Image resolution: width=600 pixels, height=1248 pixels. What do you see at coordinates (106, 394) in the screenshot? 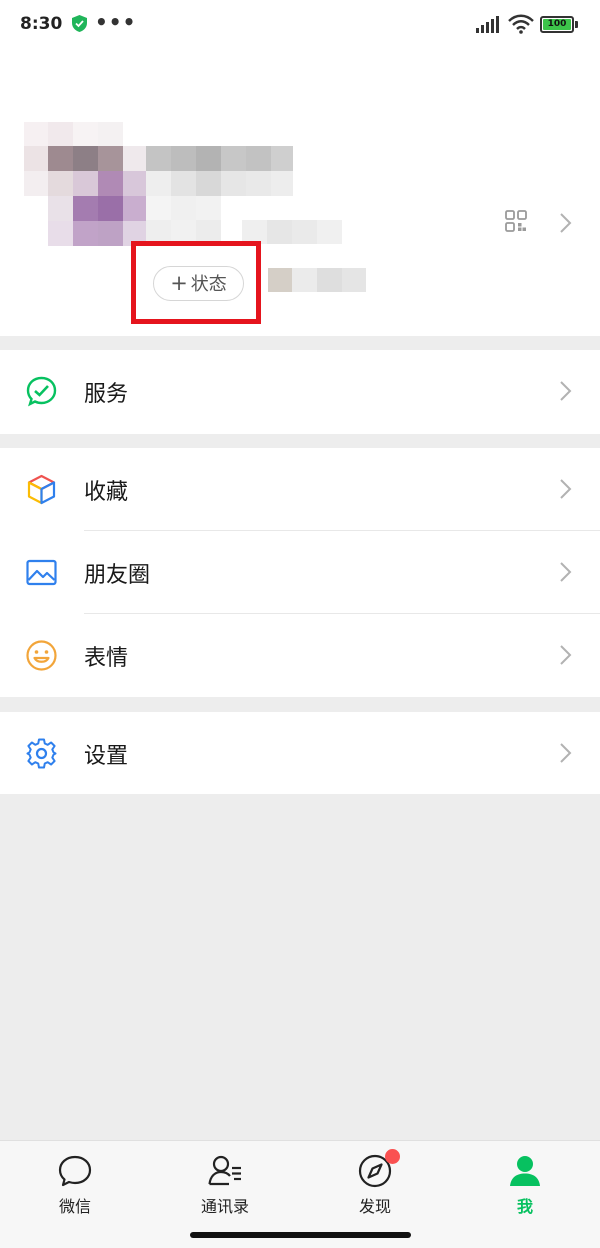
I see `menu-label-services: 服务` at bounding box center [106, 394].